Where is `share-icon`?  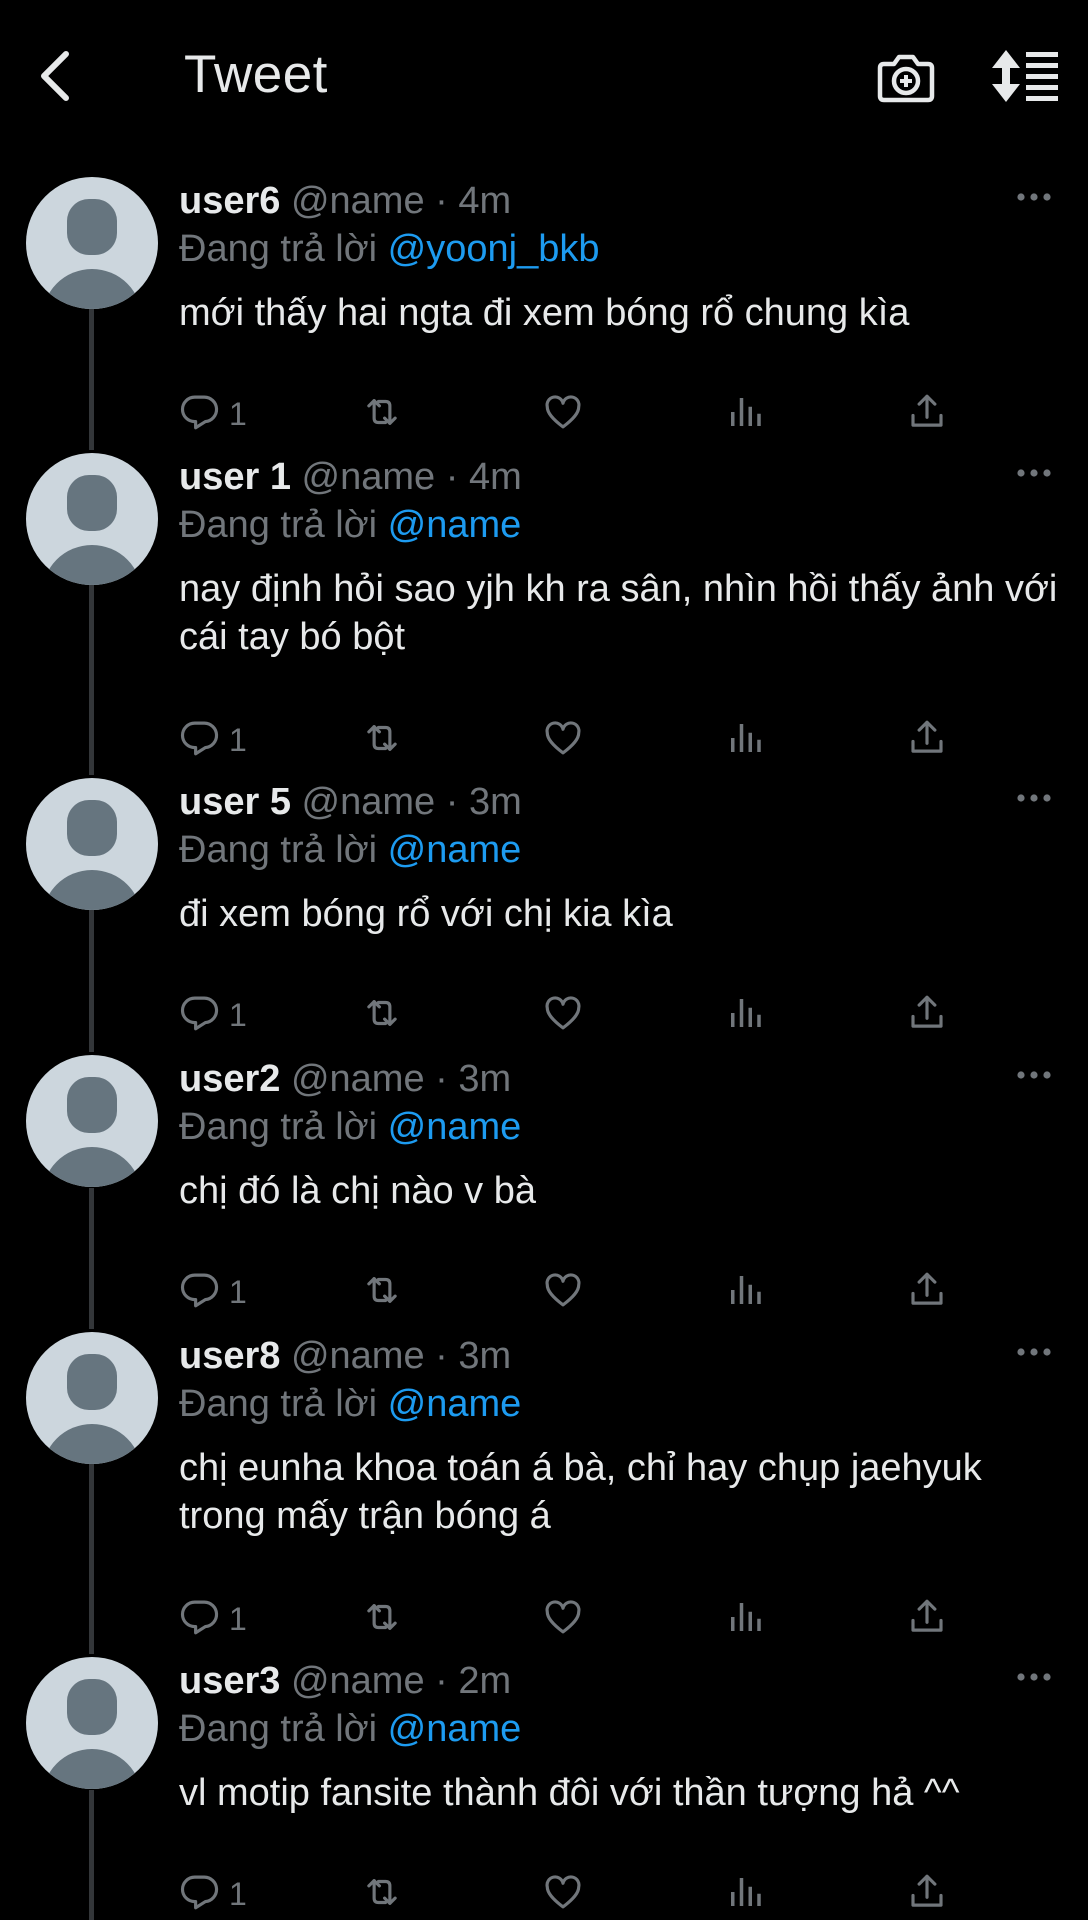
share-icon is located at coordinates (927, 1894).